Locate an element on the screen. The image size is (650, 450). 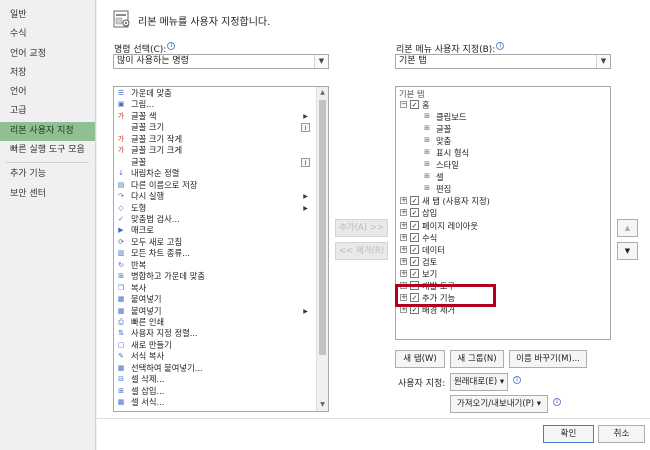
import-export-button: 가져오기/내보내기(P) ▾ is located at coordinates (499, 404).